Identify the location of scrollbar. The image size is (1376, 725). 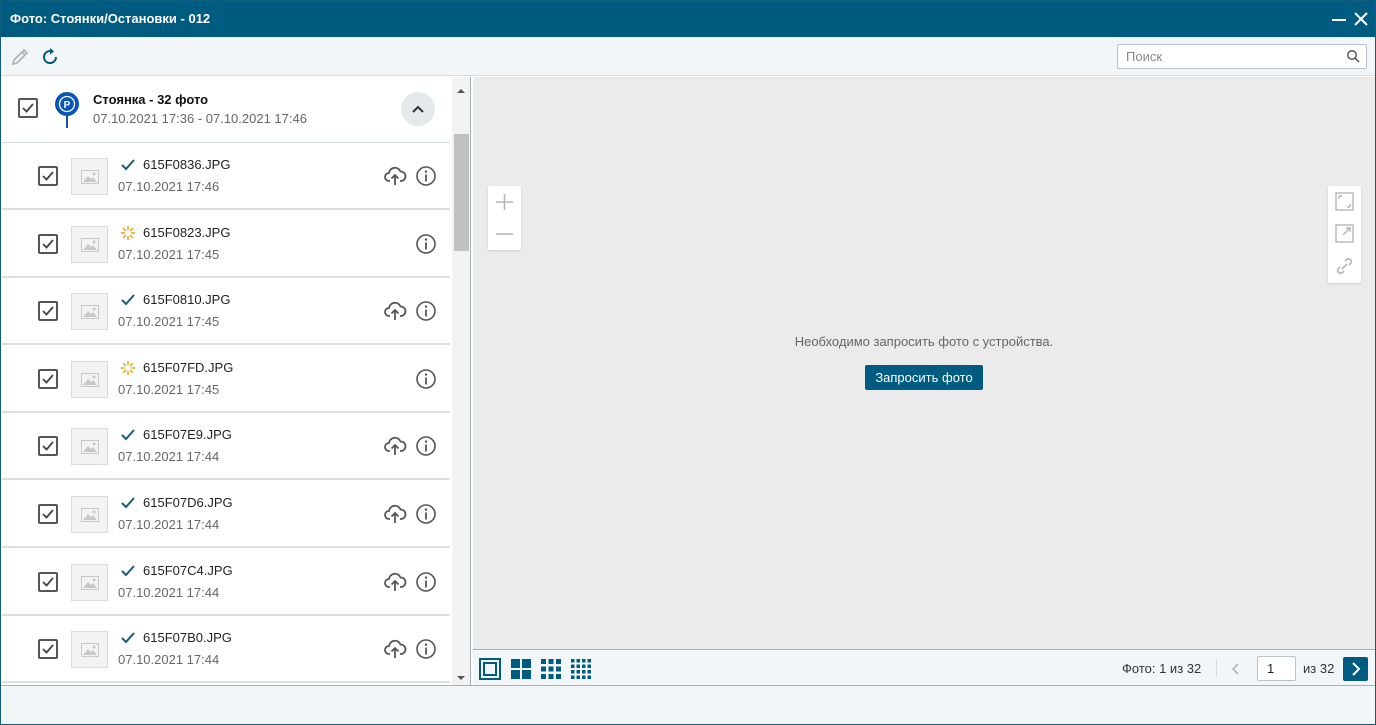
(461, 381).